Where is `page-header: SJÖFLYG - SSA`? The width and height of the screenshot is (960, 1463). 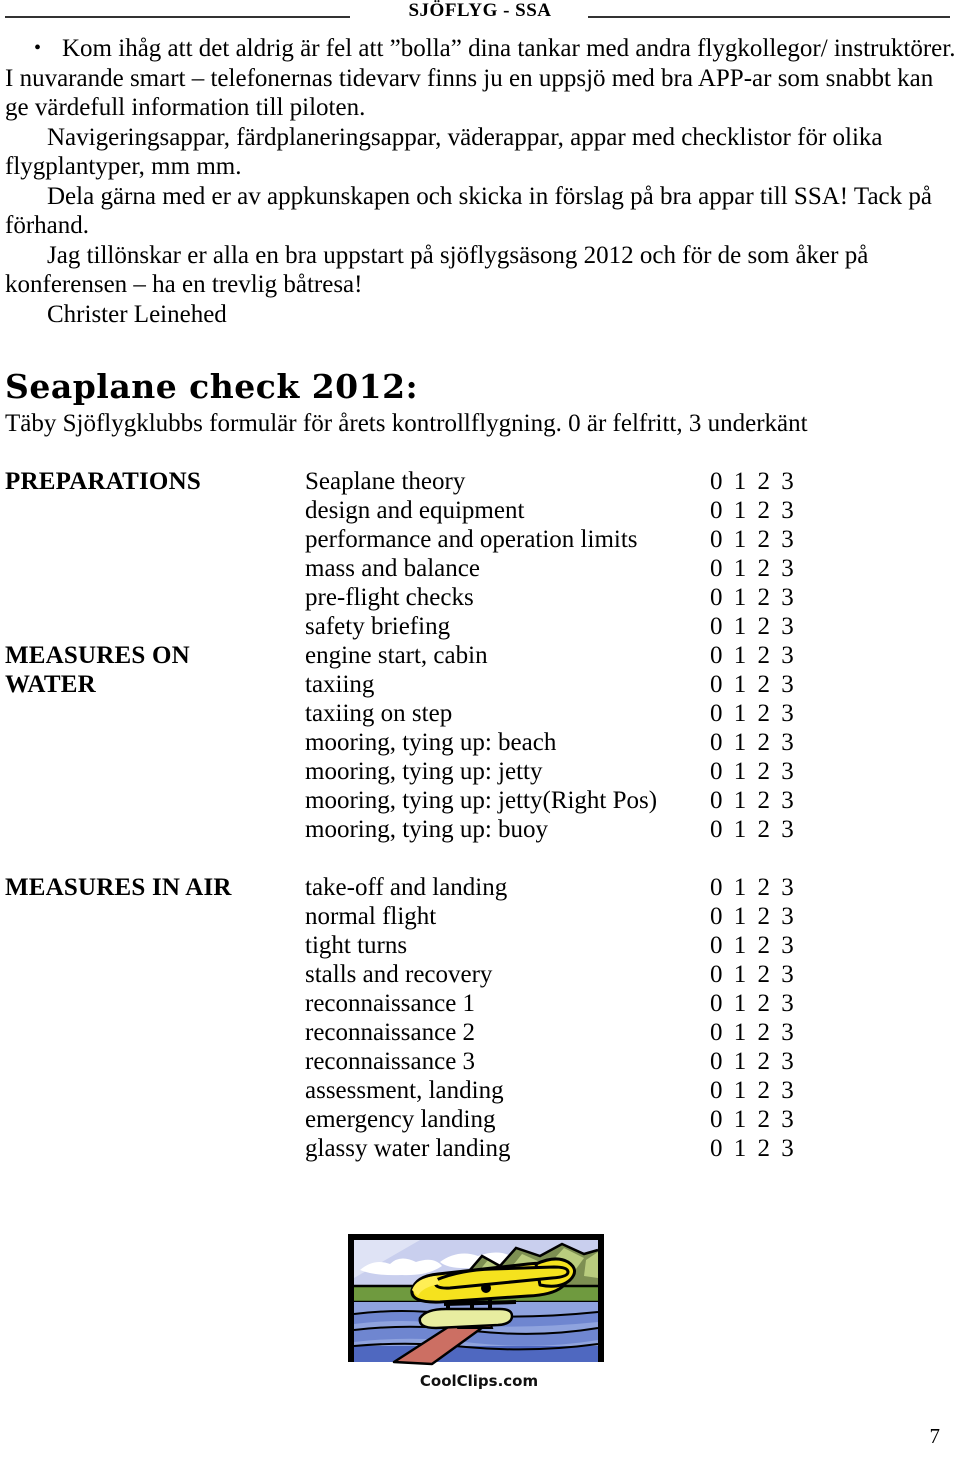
page-header: SJÖFLYG - SSA is located at coordinates (480, 17).